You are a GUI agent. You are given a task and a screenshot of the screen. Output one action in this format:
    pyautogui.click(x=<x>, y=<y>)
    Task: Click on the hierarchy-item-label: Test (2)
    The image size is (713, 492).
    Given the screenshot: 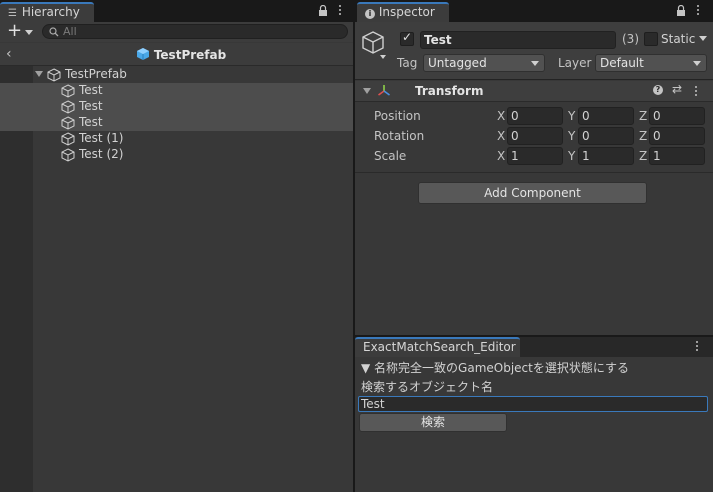 What is the action you would take?
    pyautogui.click(x=101, y=154)
    